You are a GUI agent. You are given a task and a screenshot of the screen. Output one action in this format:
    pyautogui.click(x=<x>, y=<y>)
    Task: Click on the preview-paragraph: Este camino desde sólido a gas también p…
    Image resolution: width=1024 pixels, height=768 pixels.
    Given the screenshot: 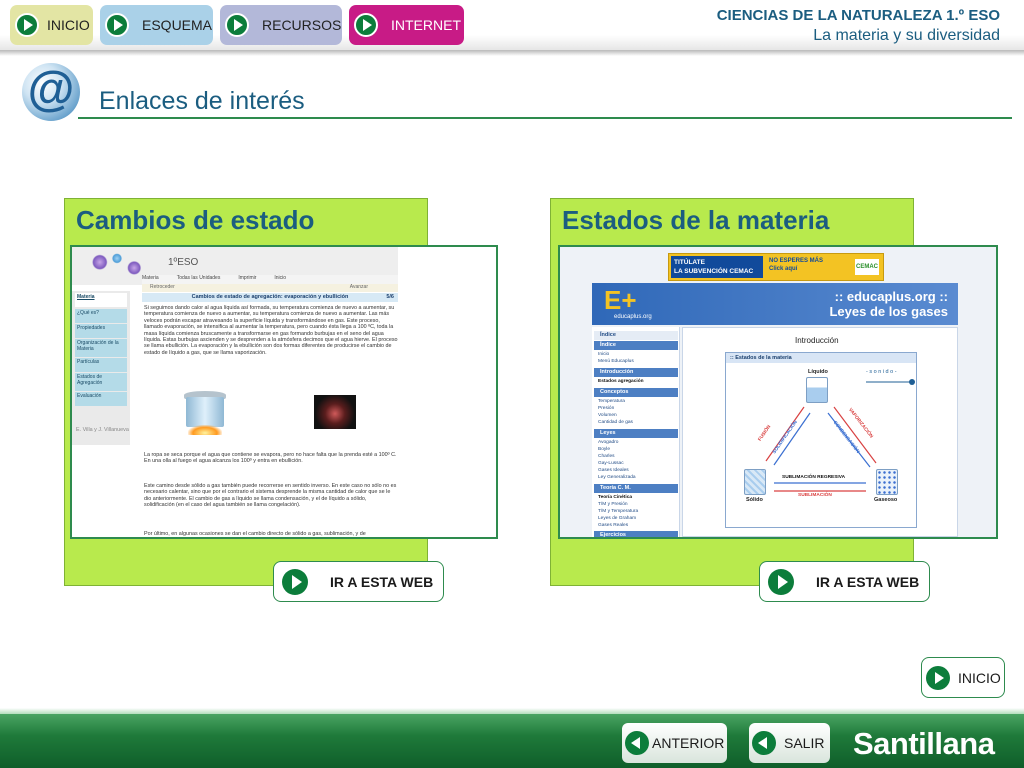 What is the action you would take?
    pyautogui.click(x=270, y=496)
    